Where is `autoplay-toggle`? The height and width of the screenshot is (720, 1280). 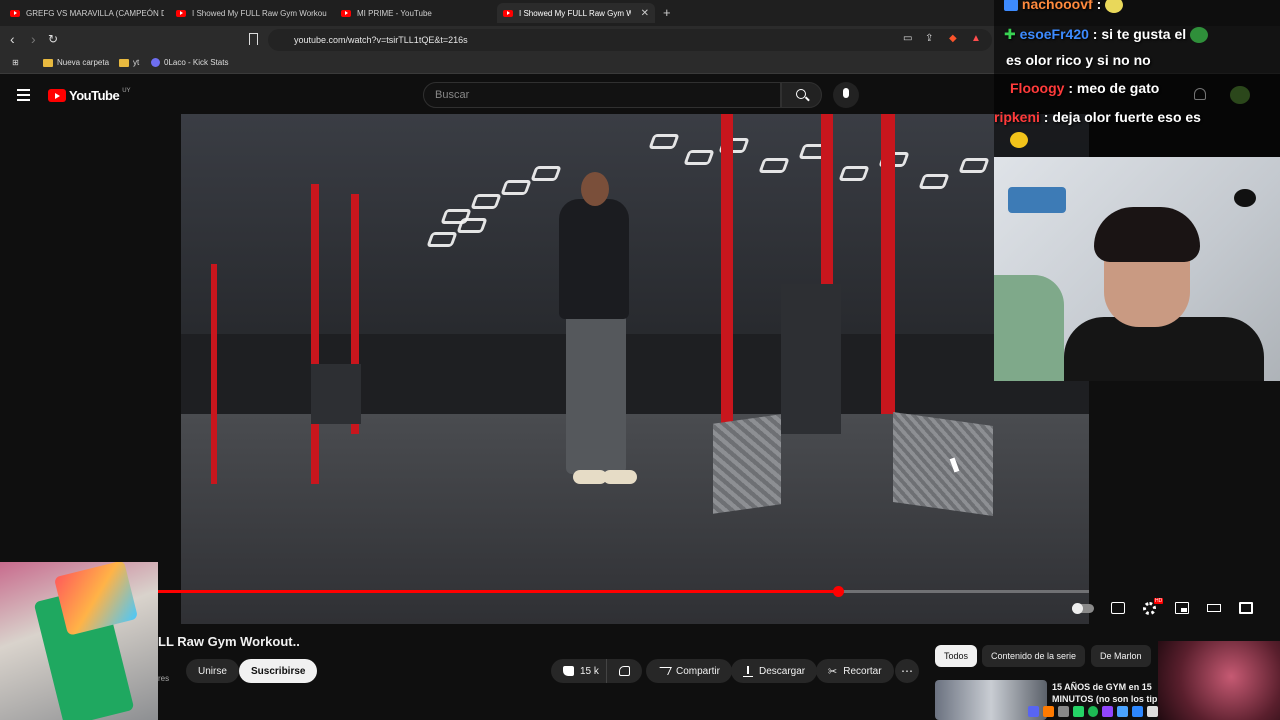 autoplay-toggle is located at coordinates (1083, 608).